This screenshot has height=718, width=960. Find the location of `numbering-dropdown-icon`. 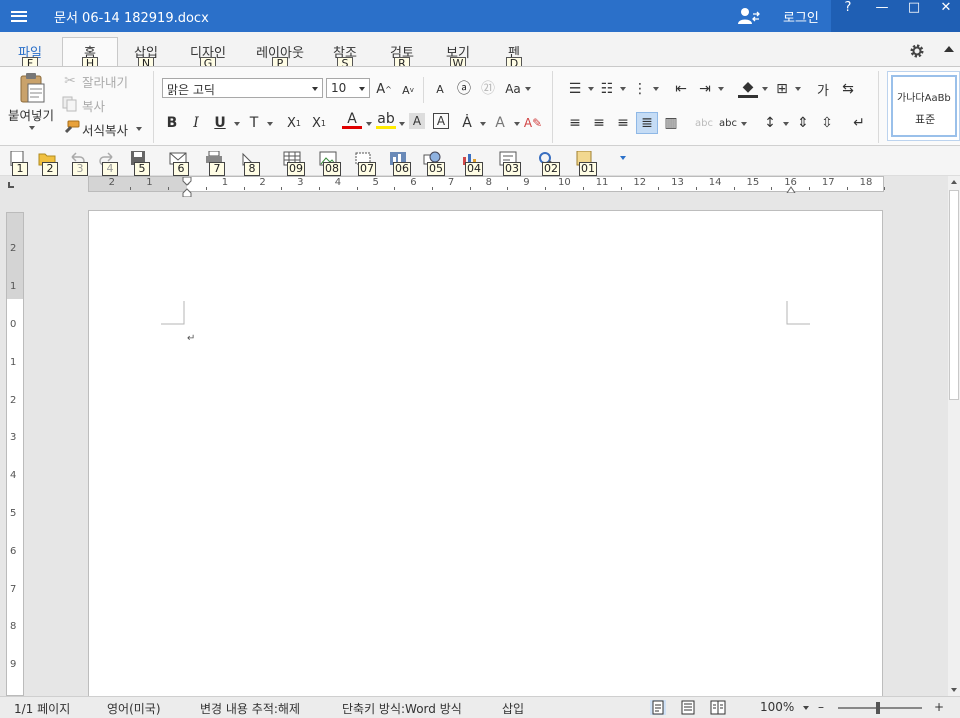

numbering-dropdown-icon is located at coordinates (623, 89).